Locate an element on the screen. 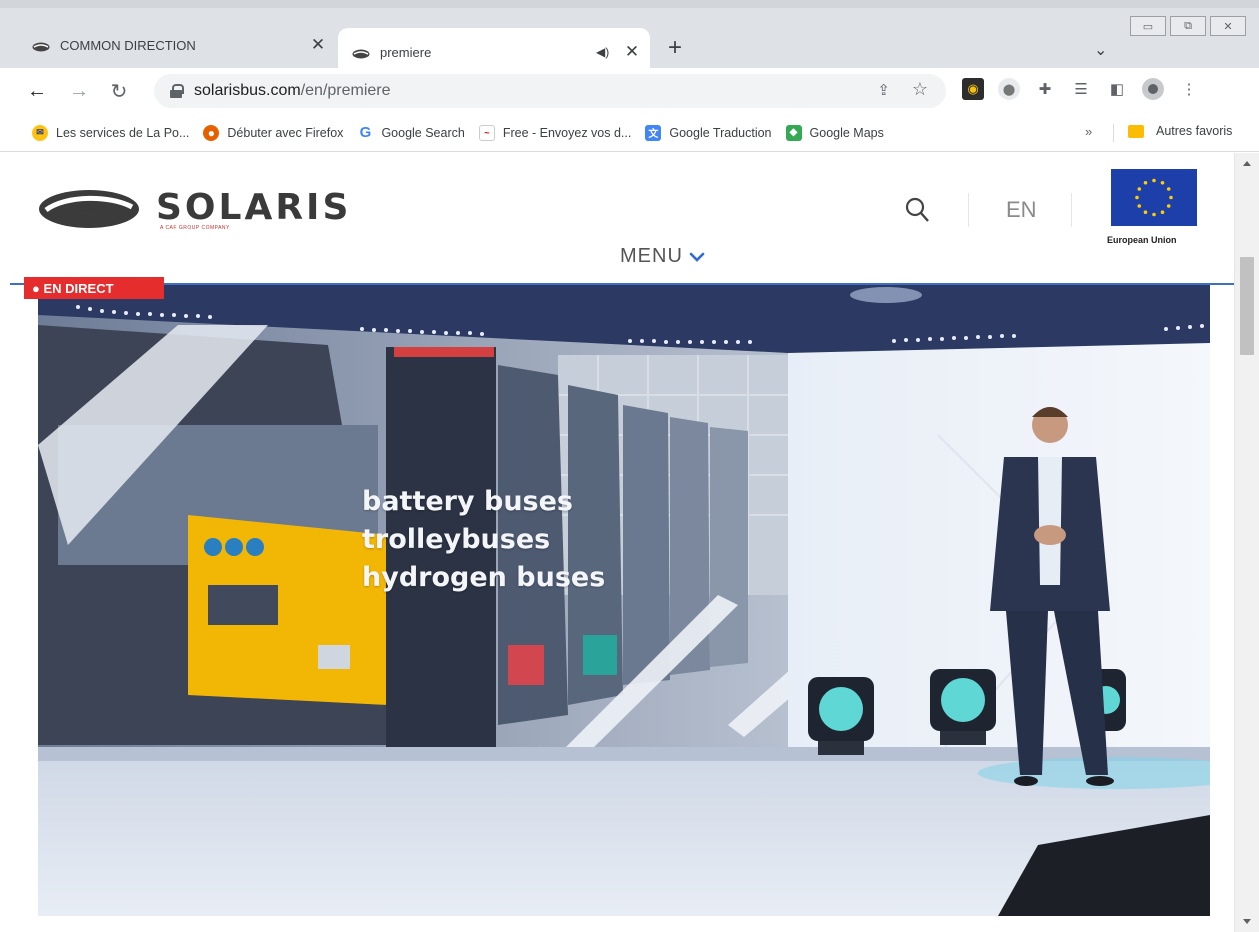 The image size is (1259, 932). audio-playing-icon: ◀) is located at coordinates (605, 52).